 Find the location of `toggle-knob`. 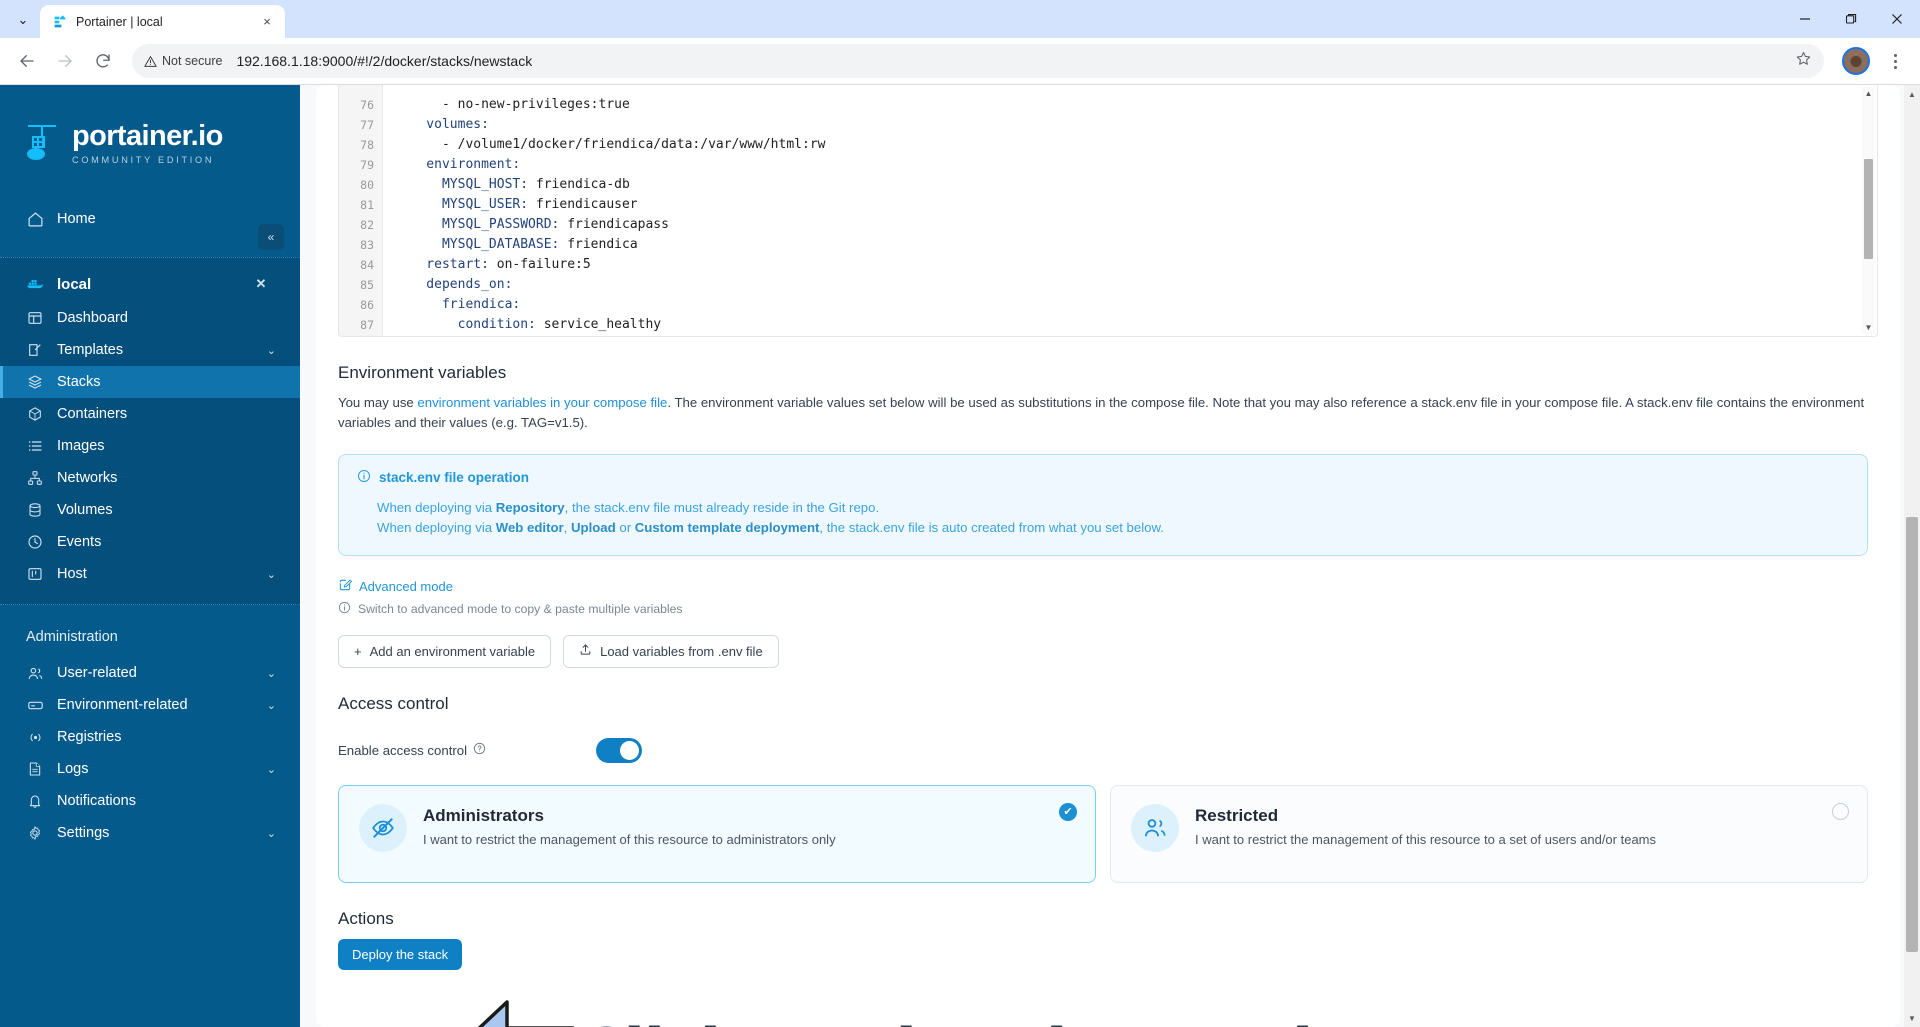

toggle-knob is located at coordinates (629, 750).